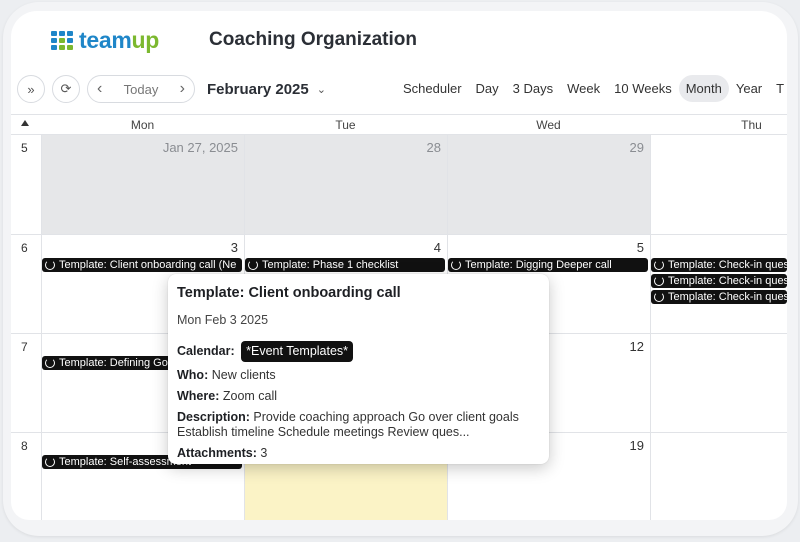  Describe the element at coordinates (206, 351) in the screenshot. I see `calendar-label: Calendar:` at that location.